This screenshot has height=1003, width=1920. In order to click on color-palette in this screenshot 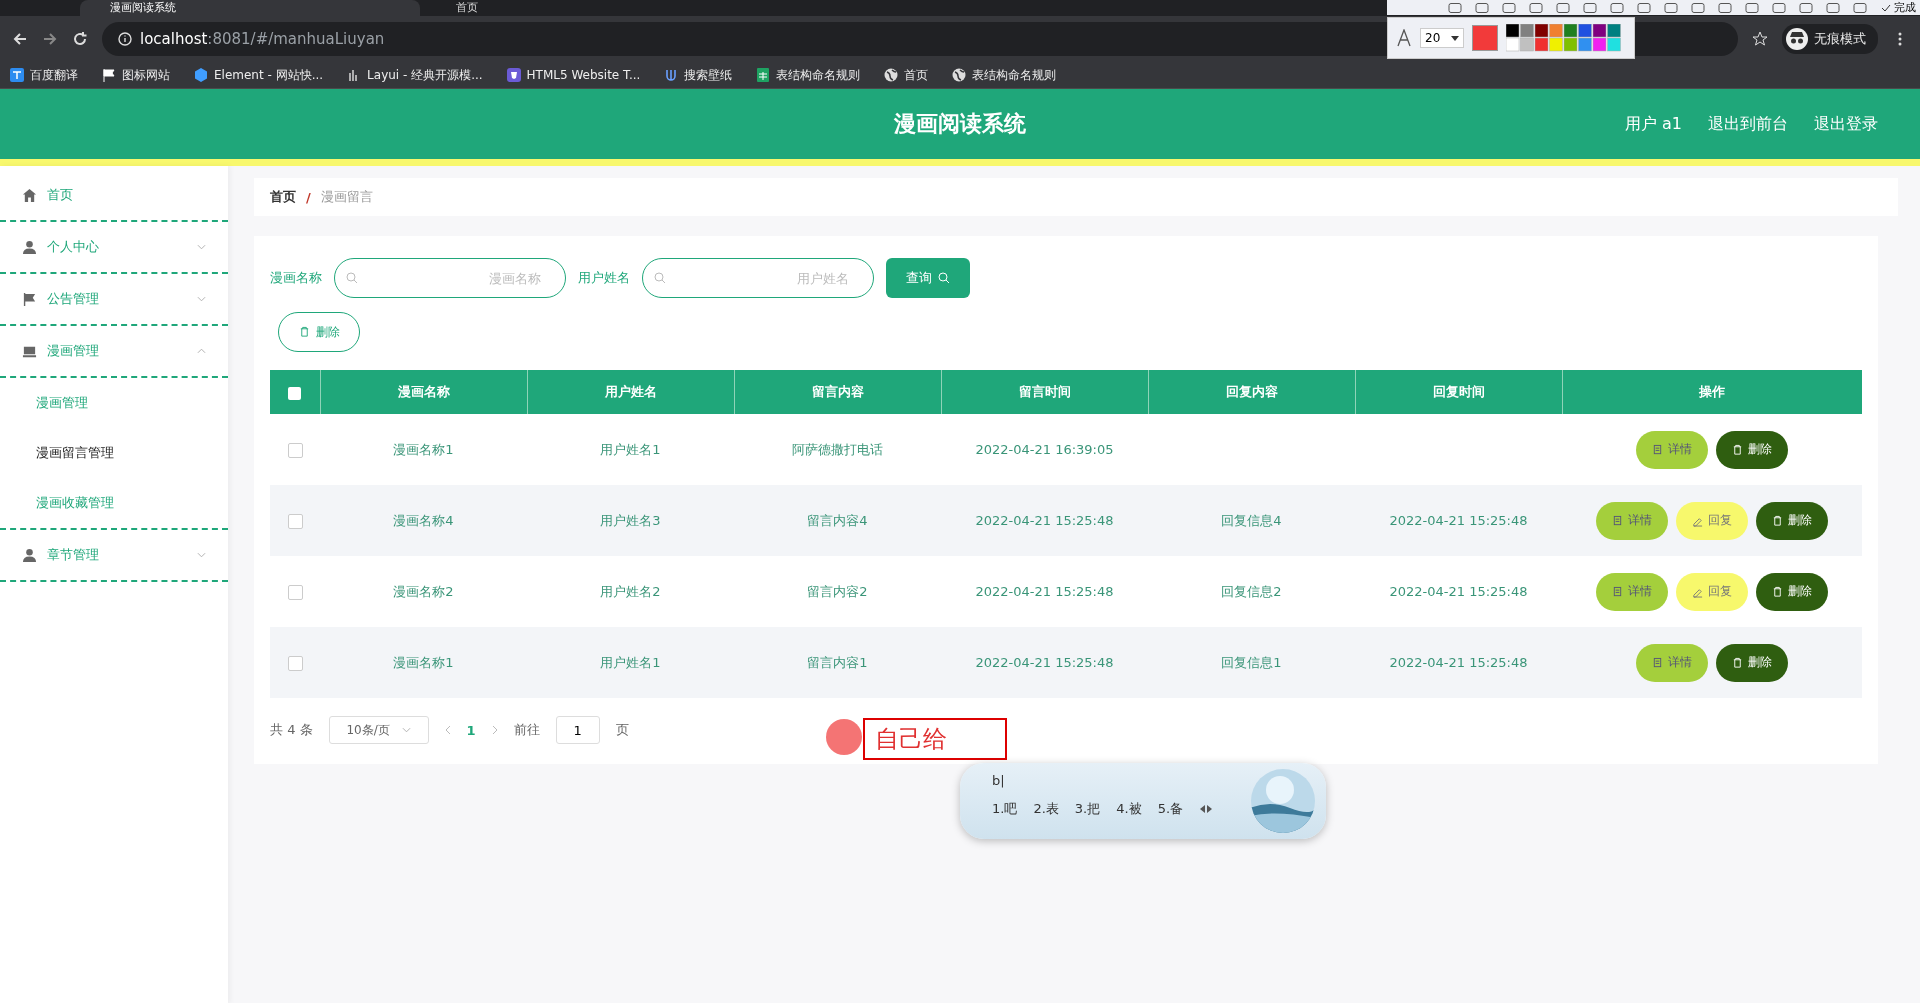, I will do `click(1564, 38)`.